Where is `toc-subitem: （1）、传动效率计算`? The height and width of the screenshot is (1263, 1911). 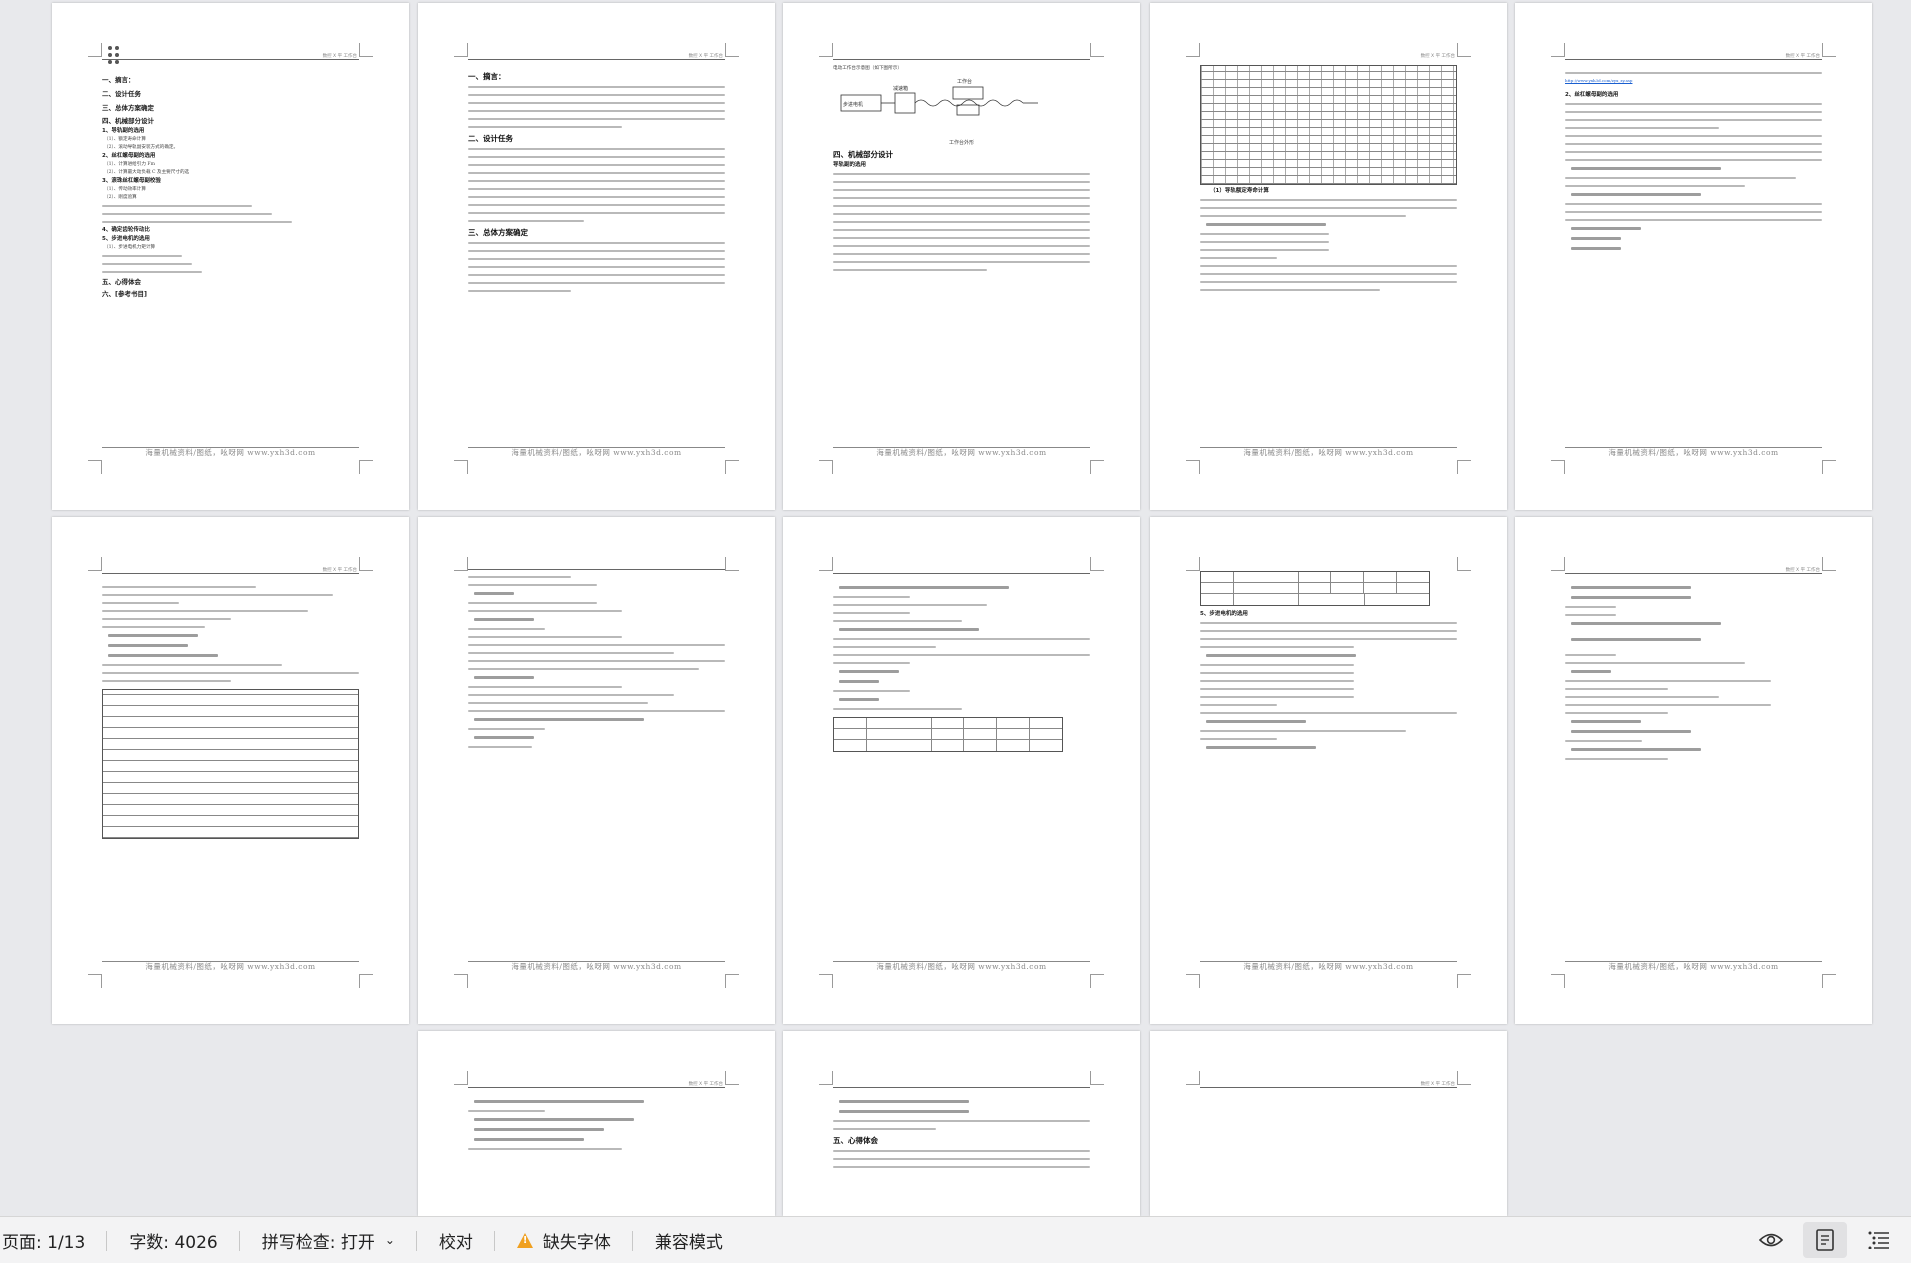
toc-subitem: （1）、传动效率计算 is located at coordinates (230, 190).